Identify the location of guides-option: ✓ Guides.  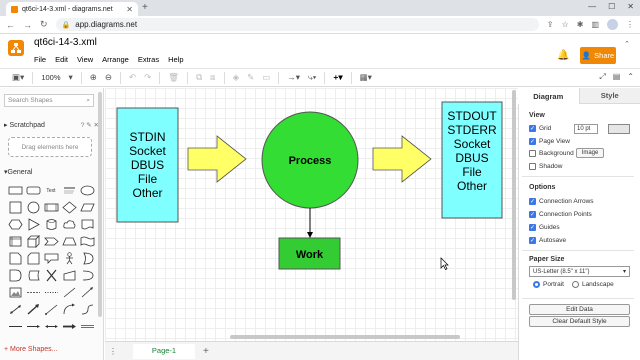
(544, 227).